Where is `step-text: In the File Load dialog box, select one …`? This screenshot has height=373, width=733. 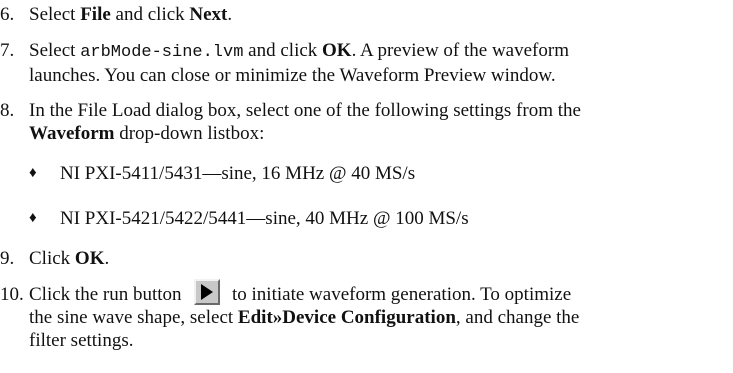 step-text: In the File Load dialog box, select one … is located at coordinates (379, 122).